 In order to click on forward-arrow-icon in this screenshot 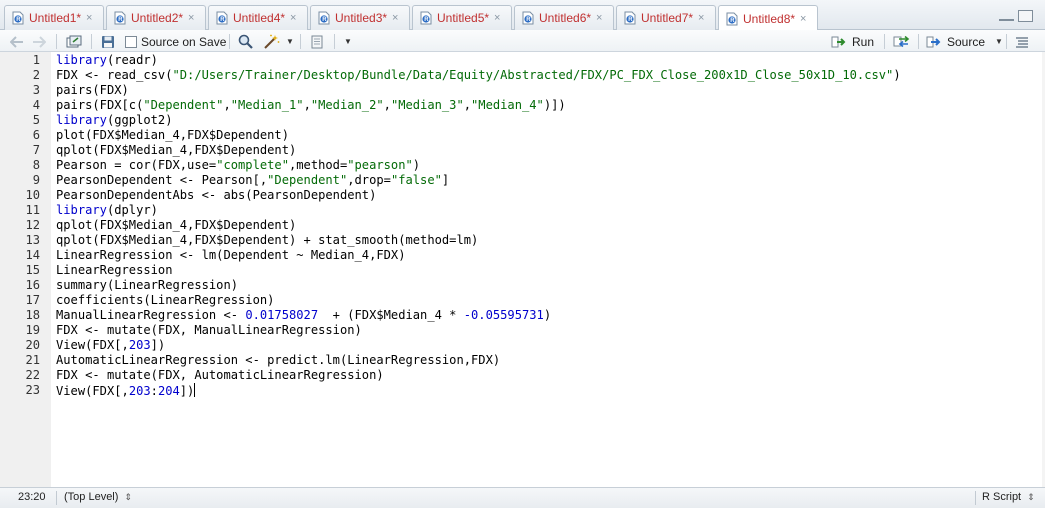, I will do `click(39, 41)`.